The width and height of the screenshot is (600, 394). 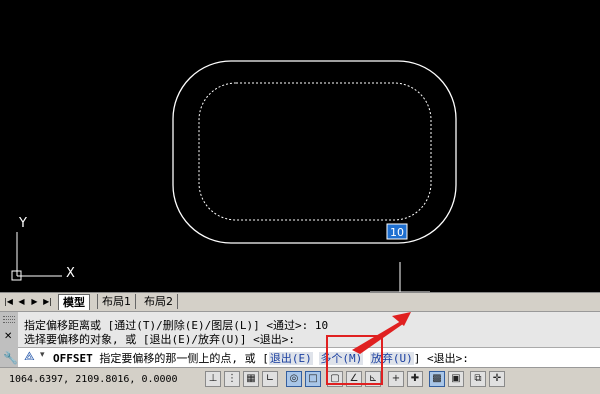 I want to click on arrow-head-icon, so click(x=401, y=319).